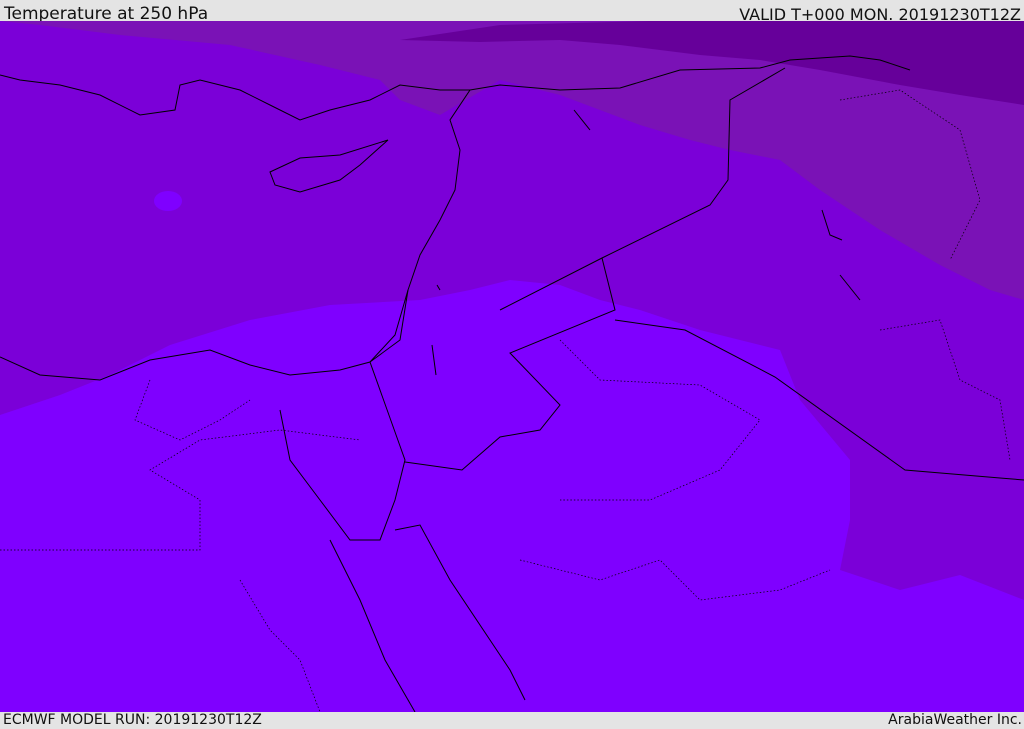  I want to click on warm-spot, so click(168, 201).